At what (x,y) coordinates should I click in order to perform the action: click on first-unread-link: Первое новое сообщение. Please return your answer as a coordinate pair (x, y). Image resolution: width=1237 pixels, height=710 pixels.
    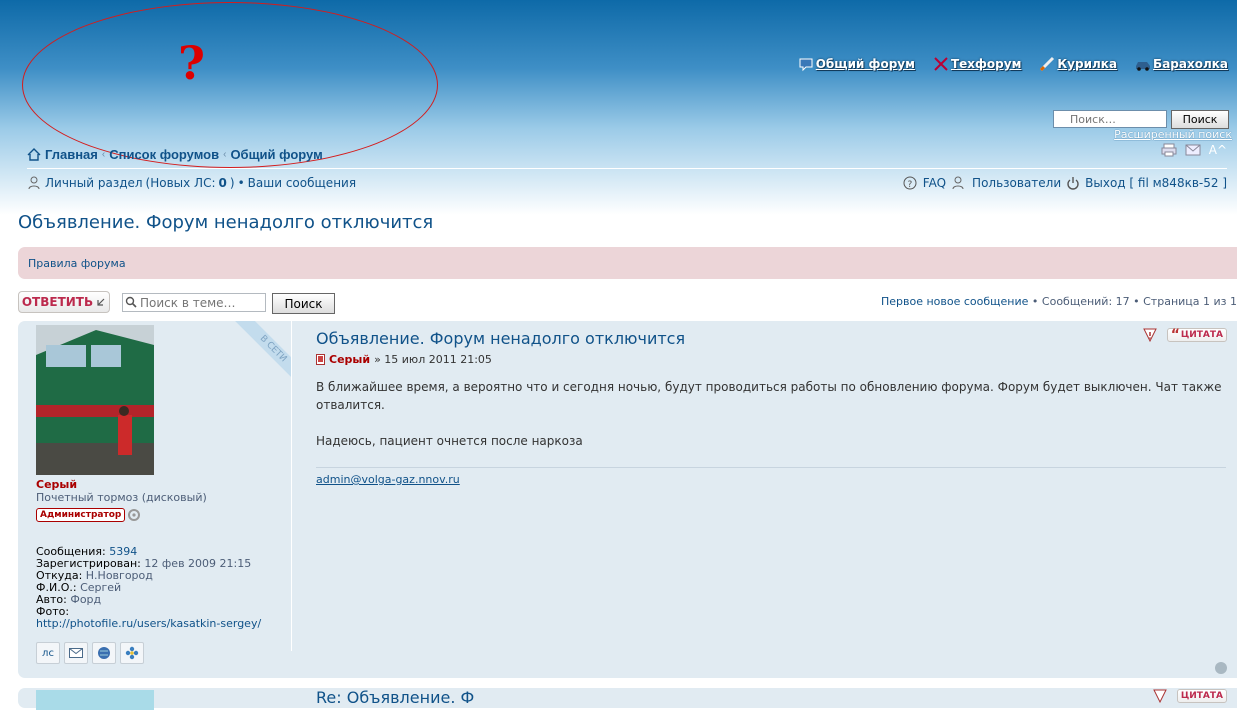
    Looking at the image, I should click on (954, 301).